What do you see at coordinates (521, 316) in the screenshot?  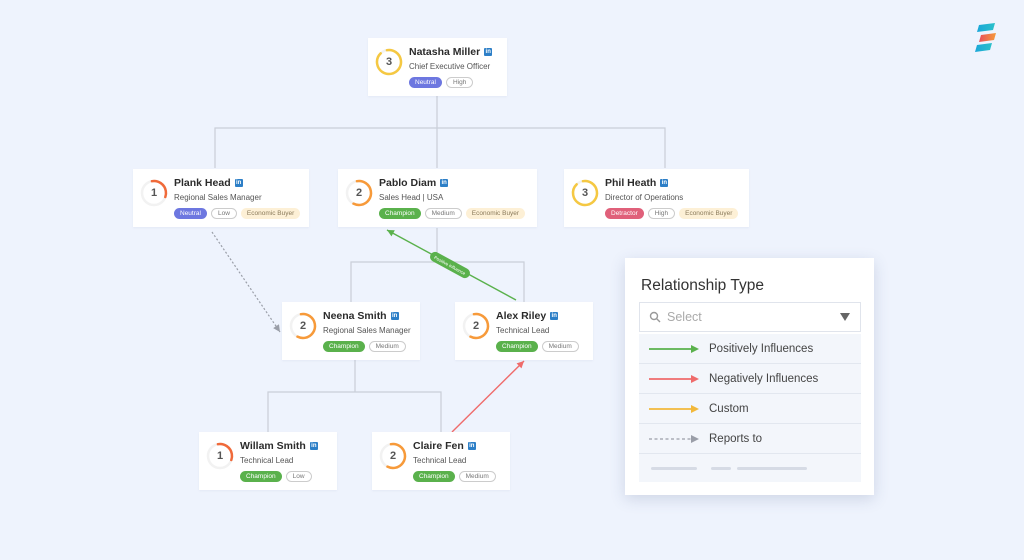 I see `person-name: Alex Riley` at bounding box center [521, 316].